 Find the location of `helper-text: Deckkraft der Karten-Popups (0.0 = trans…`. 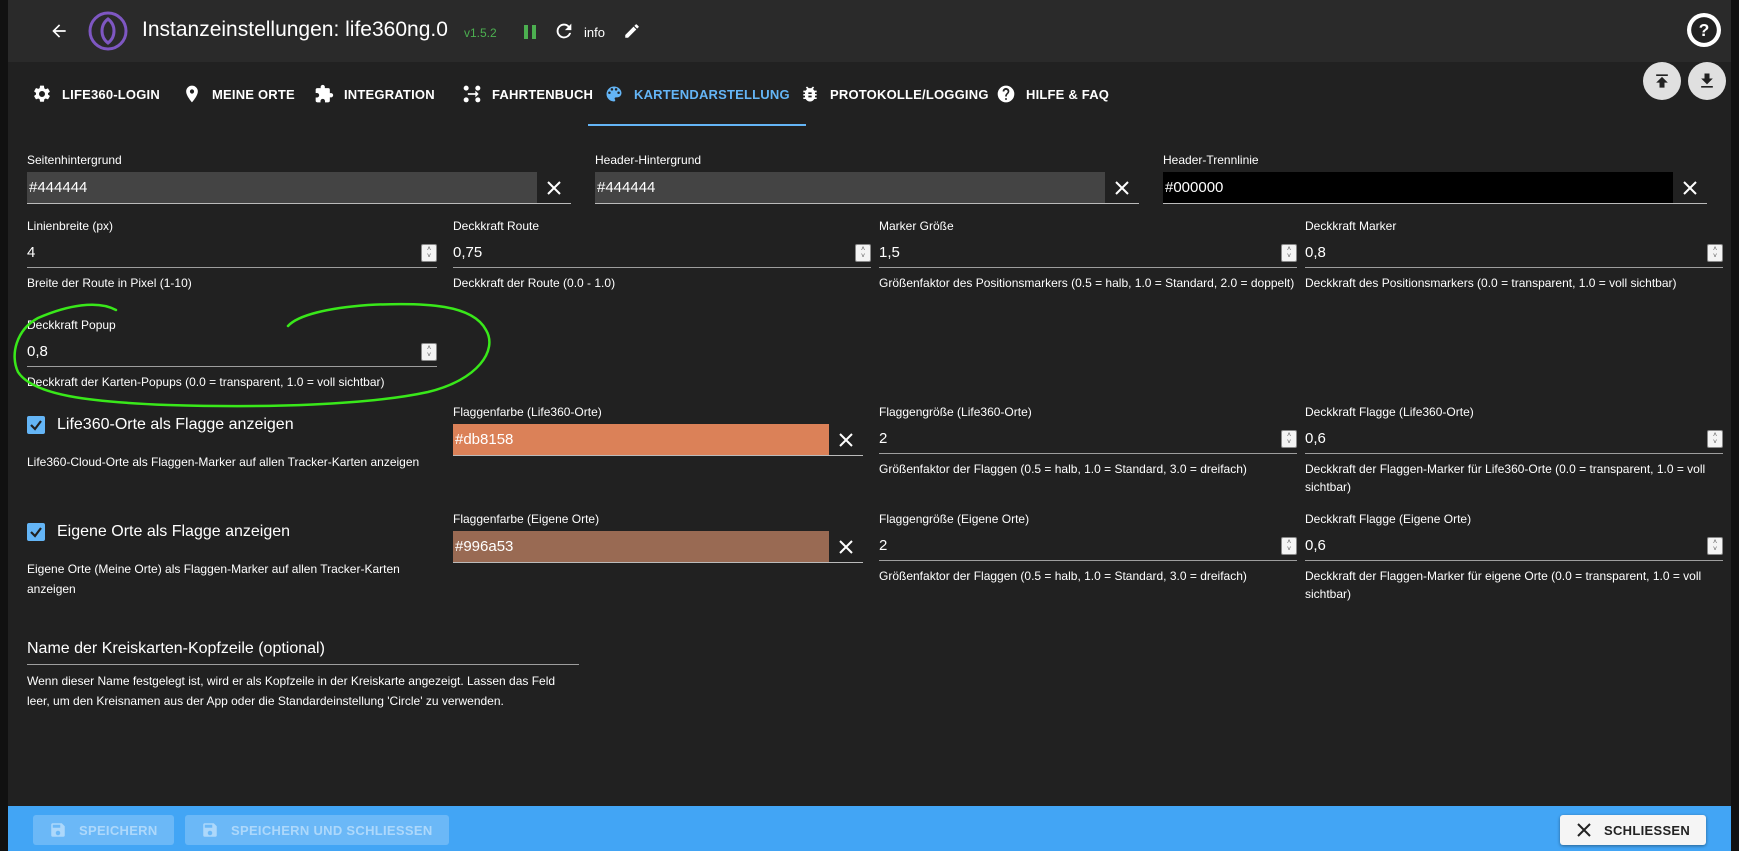

helper-text: Deckkraft der Karten-Popups (0.0 = trans… is located at coordinates (206, 382).